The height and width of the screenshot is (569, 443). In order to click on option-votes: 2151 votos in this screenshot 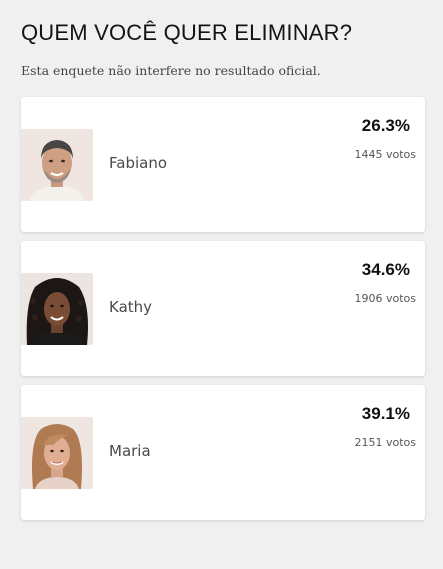, I will do `click(385, 442)`.